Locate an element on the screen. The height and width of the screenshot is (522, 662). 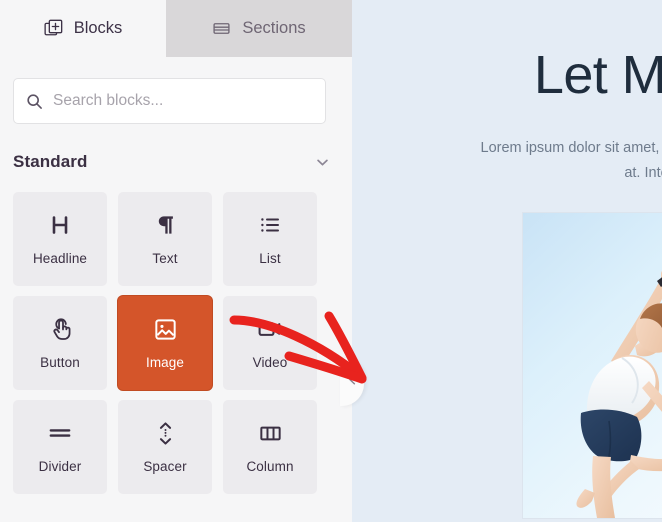
chevron-left-icon is located at coordinates (352, 382).